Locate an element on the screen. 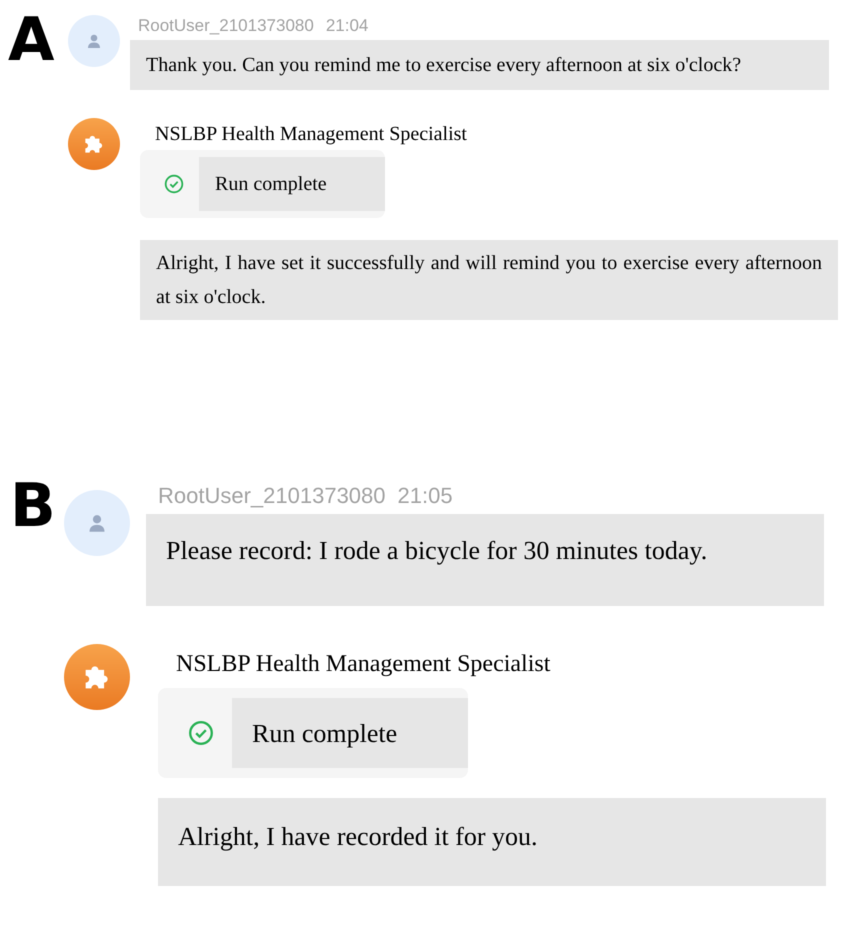 This screenshot has height=928, width=851. user-message: Thank you. Can you remind me to exercise every afternoon at six o'clock? is located at coordinates (479, 65).